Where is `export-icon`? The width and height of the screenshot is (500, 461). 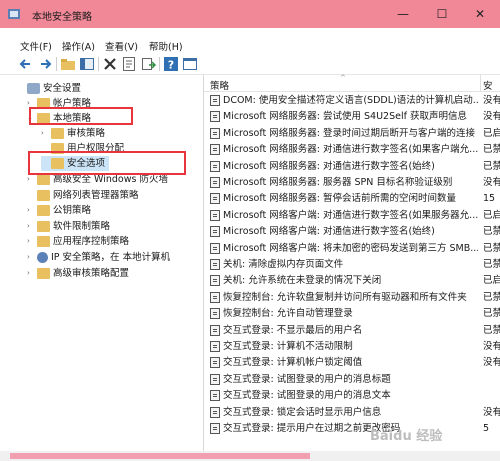 export-icon is located at coordinates (148, 64).